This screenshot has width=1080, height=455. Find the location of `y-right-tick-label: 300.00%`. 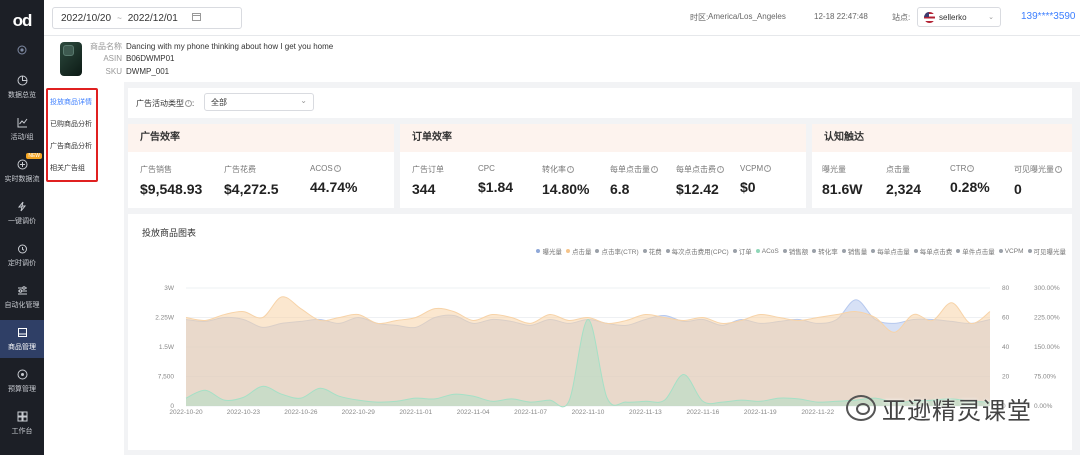

y-right-tick-label: 300.00% is located at coordinates (1047, 288).